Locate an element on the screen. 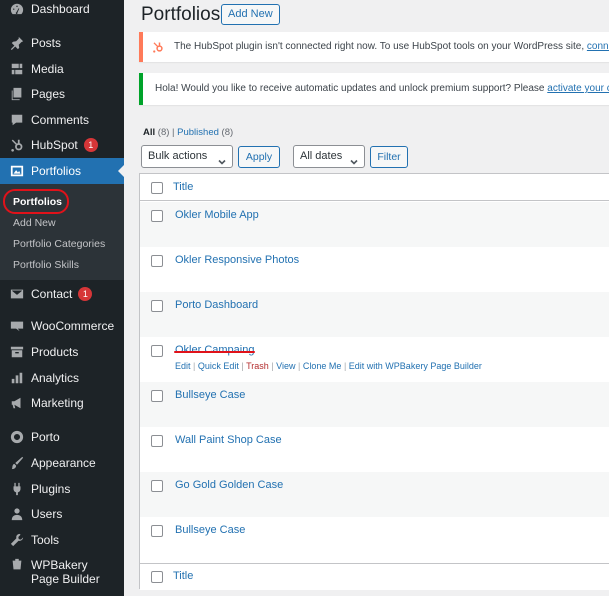 Image resolution: width=609 pixels, height=596 pixels. notification-badge: 1 is located at coordinates (90, 145).